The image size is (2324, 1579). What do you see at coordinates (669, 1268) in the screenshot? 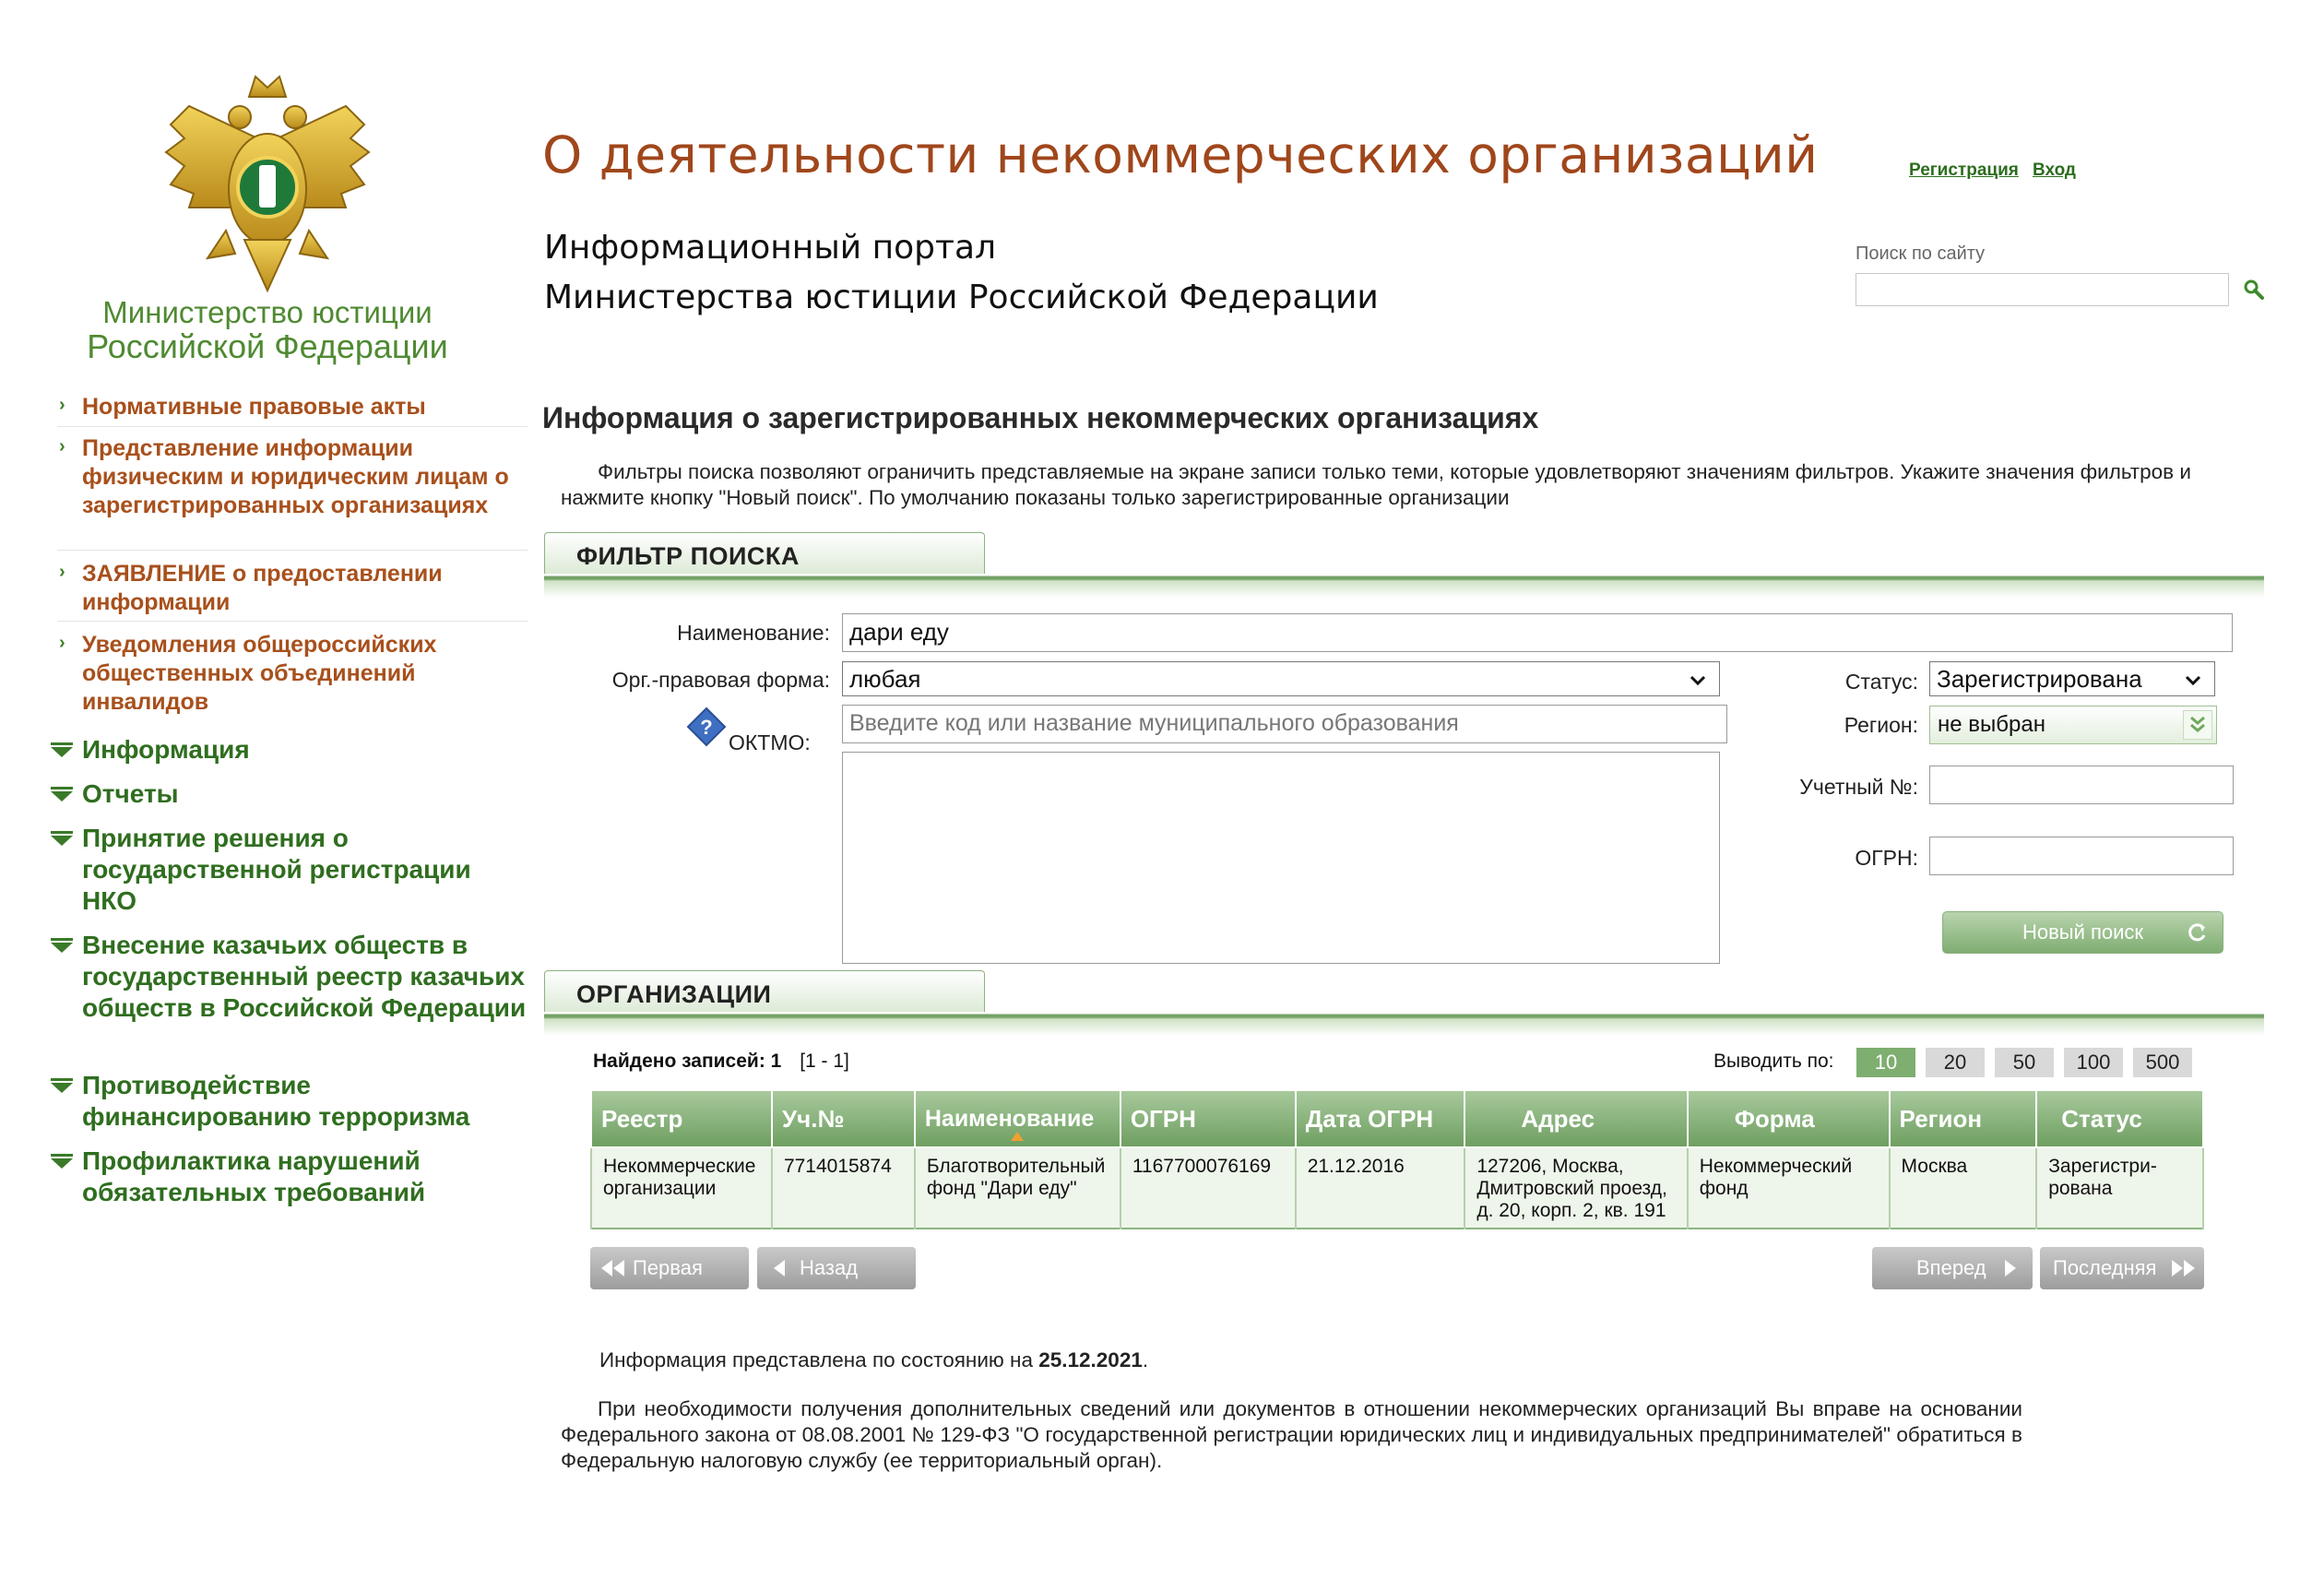
I see `first-page-button: Первая` at bounding box center [669, 1268].